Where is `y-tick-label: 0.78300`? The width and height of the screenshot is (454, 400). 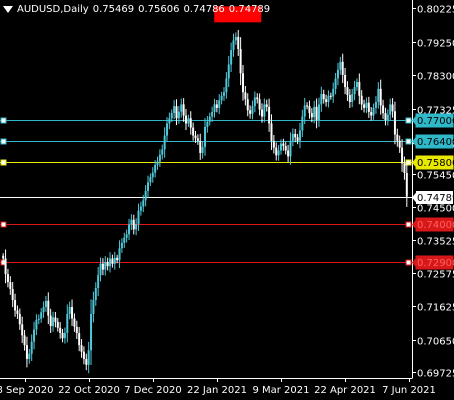
y-tick-label: 0.78300 is located at coordinates (435, 77).